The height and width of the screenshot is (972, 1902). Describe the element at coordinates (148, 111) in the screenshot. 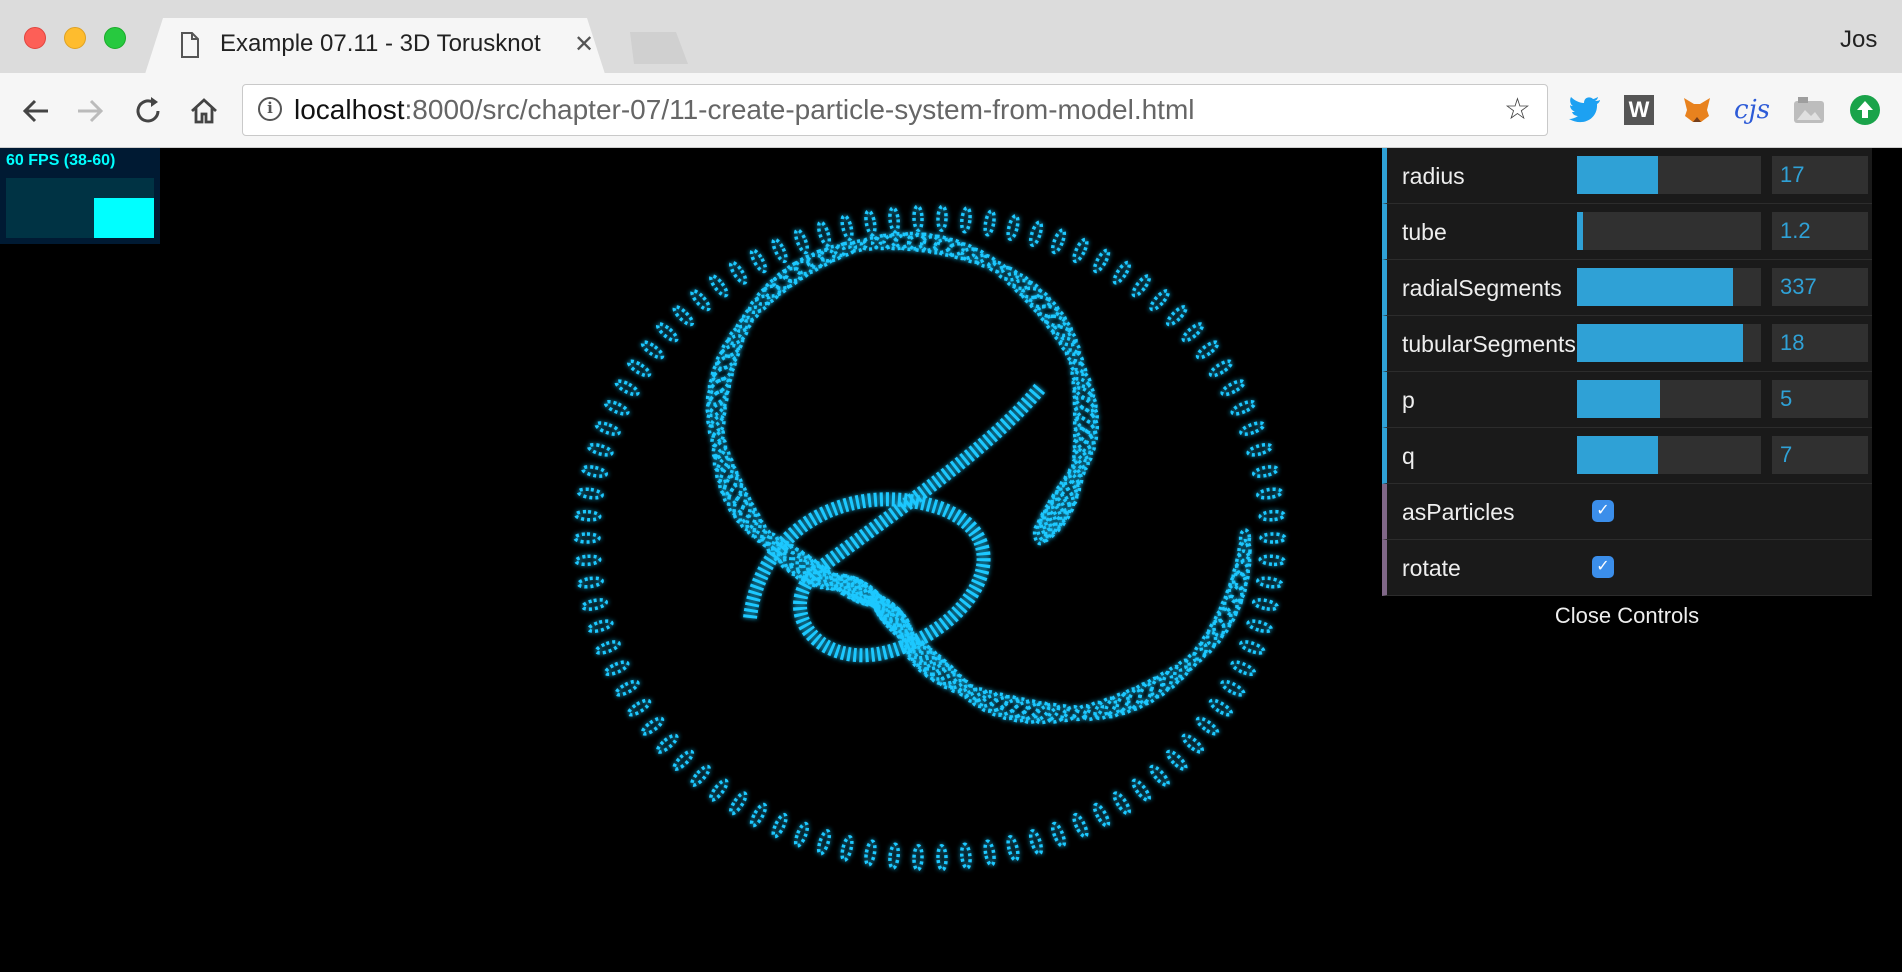

I see `reload-icon` at that location.